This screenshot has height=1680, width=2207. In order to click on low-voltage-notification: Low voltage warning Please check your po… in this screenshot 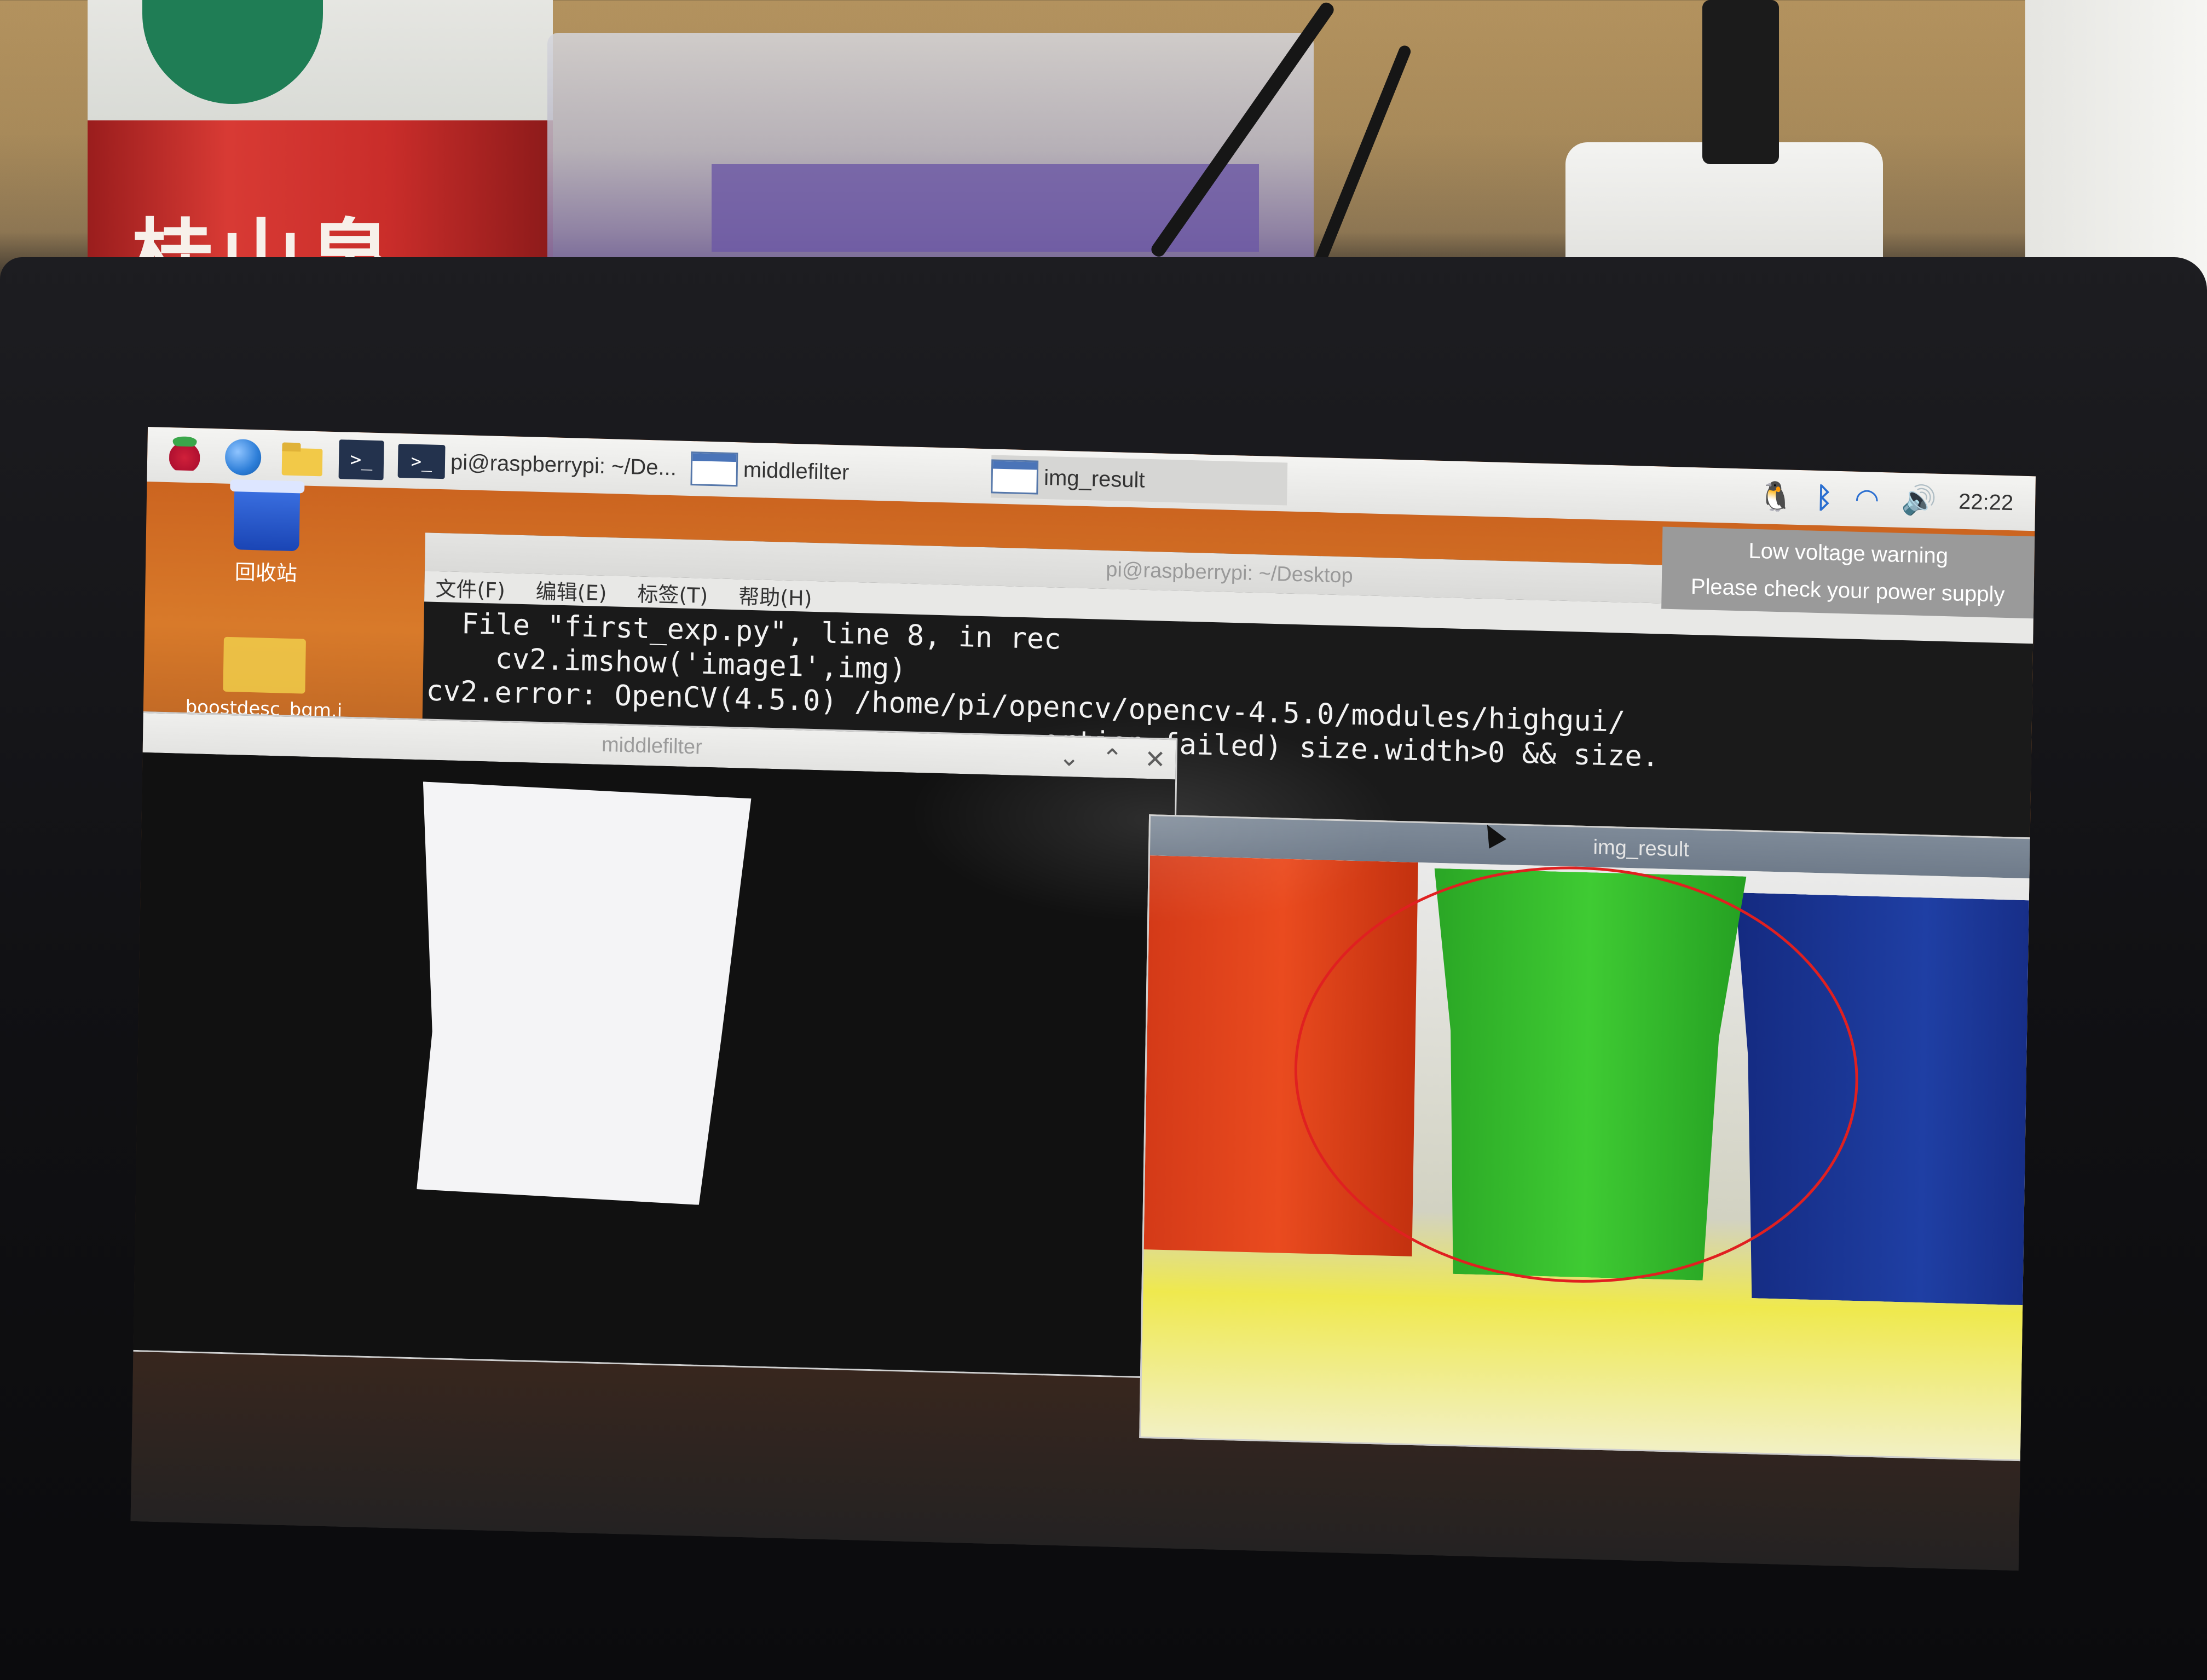, I will do `click(1848, 572)`.